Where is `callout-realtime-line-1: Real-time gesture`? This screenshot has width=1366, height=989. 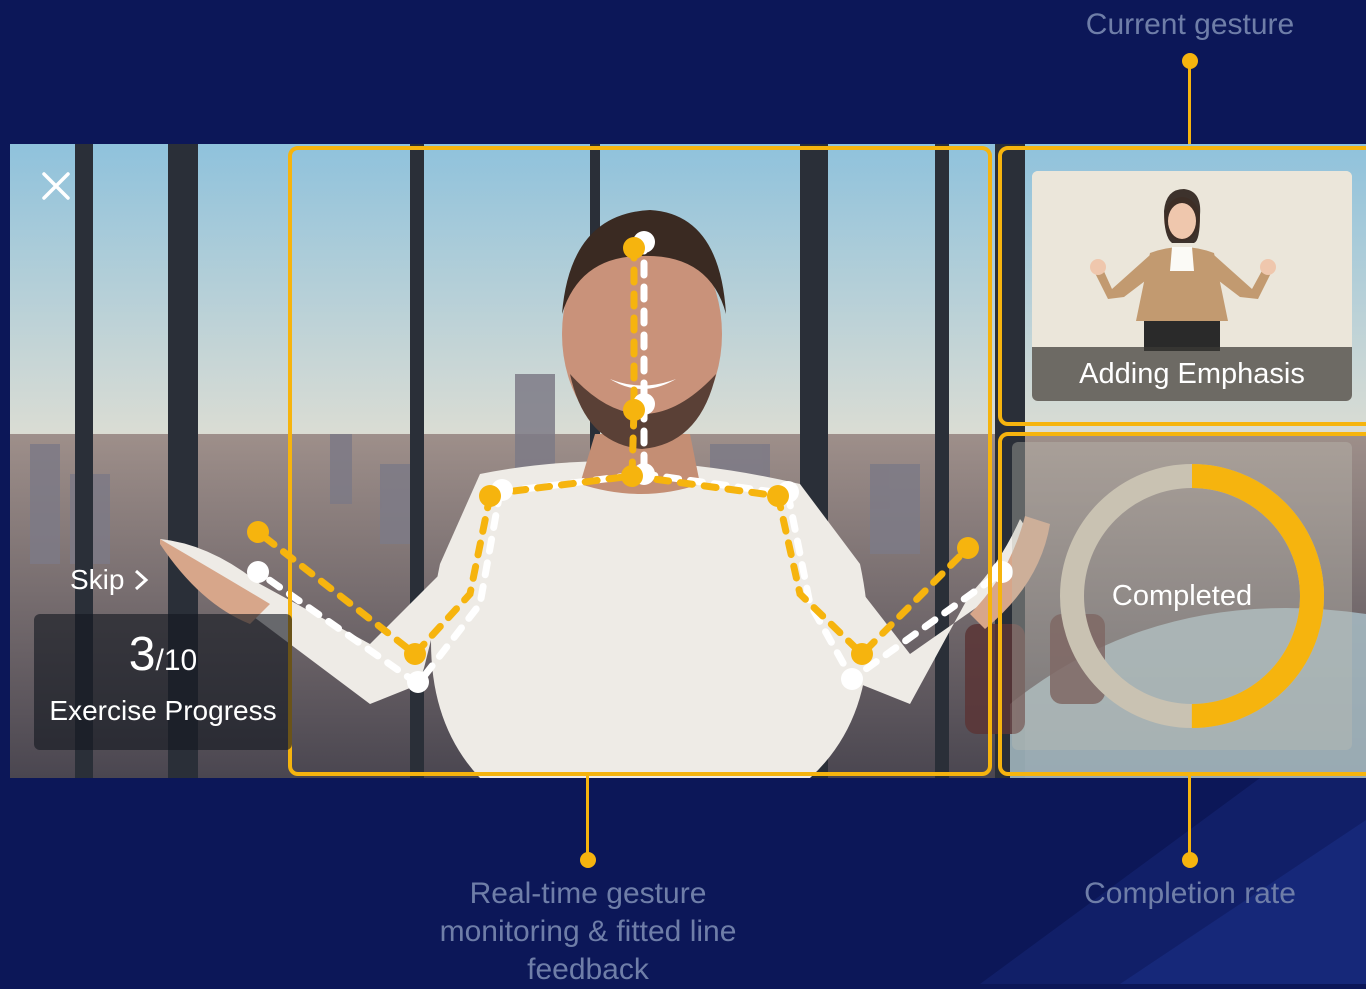 callout-realtime-line-1: Real-time gesture is located at coordinates (588, 893).